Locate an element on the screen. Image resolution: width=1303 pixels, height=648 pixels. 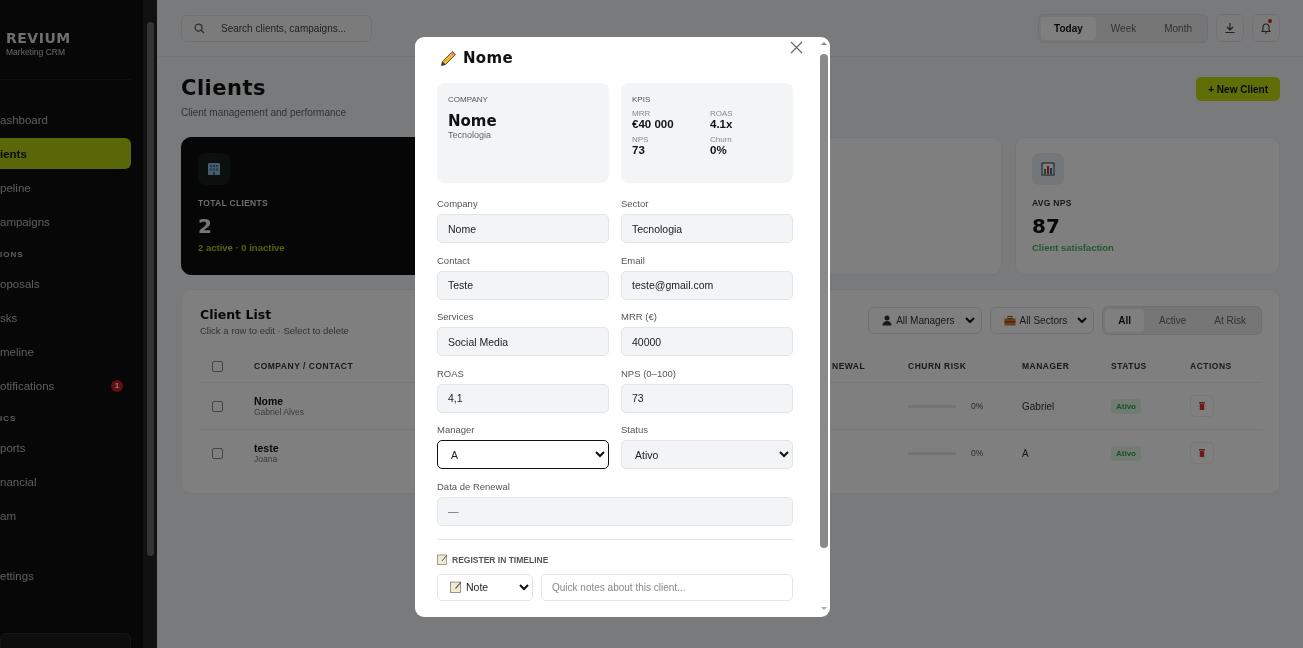
kpi-label: ROAS is located at coordinates (722, 113).